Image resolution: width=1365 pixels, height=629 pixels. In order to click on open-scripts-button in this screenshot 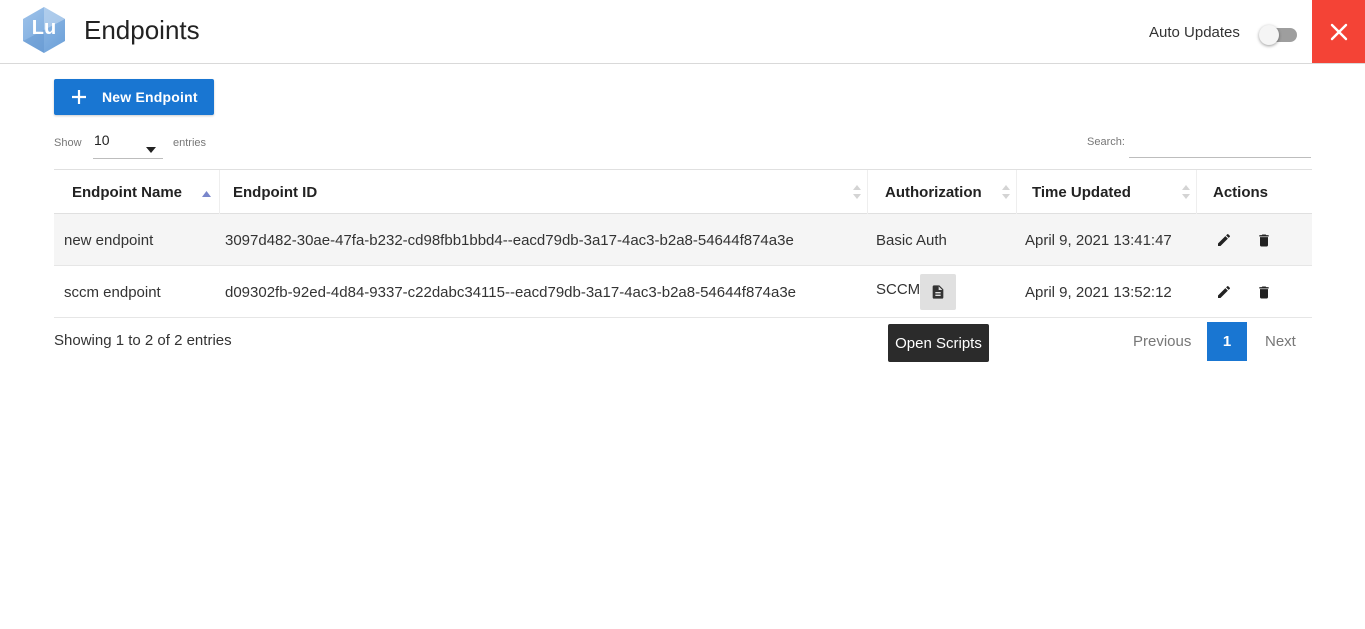, I will do `click(938, 292)`.